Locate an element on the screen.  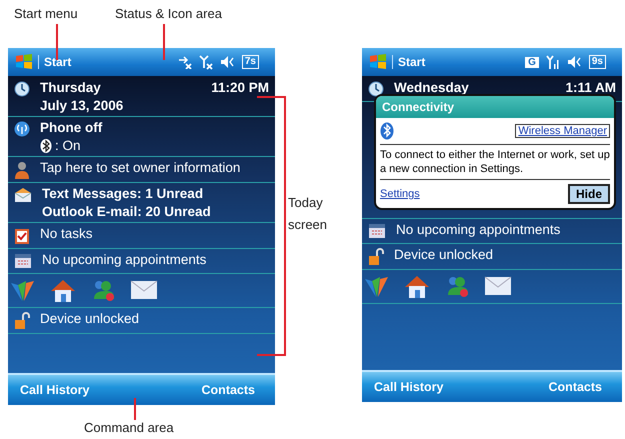
callout-label: Today screen is located at coordinates (308, 214).